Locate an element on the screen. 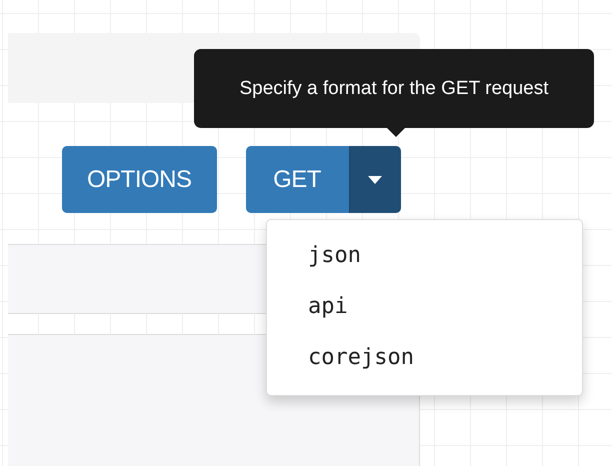 This screenshot has height=466, width=612. get-button: GET is located at coordinates (297, 179).